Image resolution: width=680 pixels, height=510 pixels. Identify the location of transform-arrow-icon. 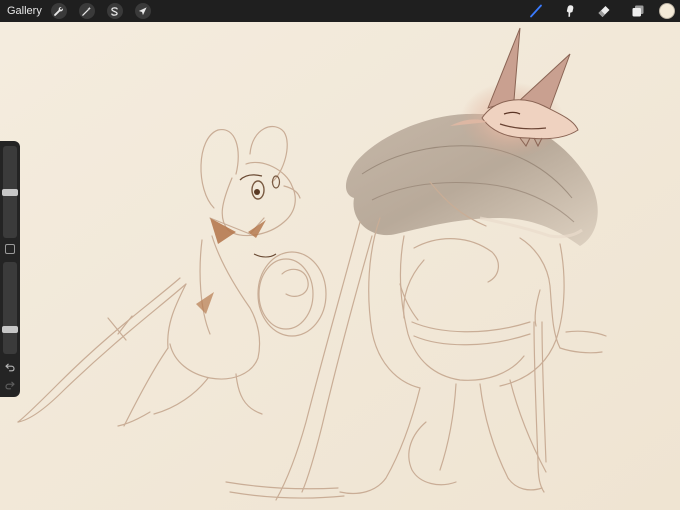
(143, 10).